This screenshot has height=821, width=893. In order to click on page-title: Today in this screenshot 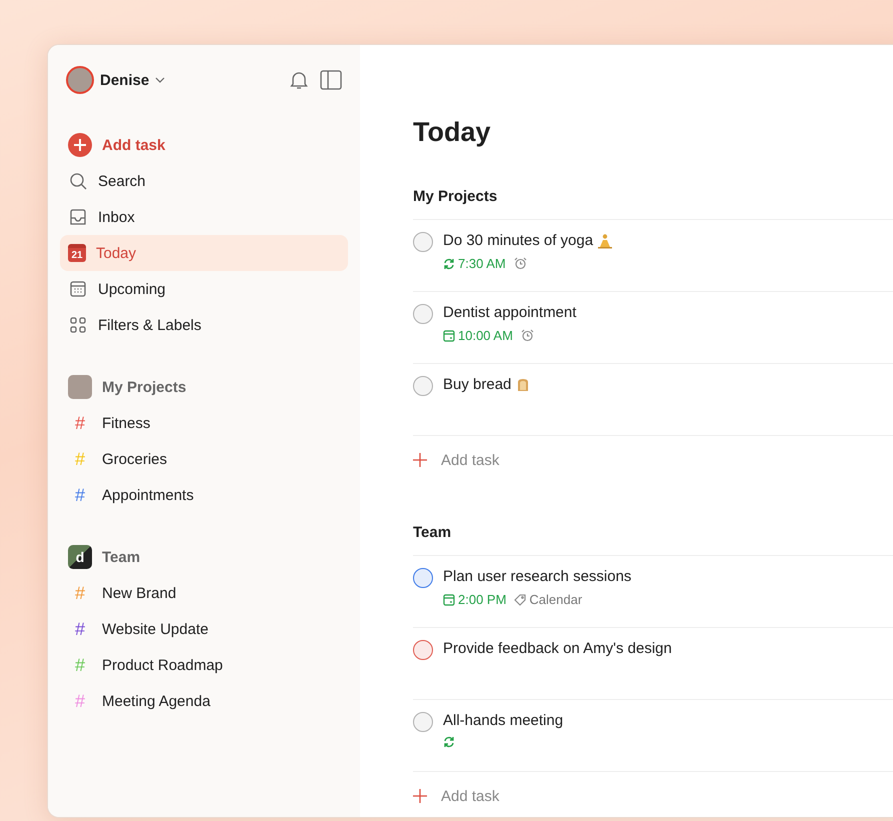, I will do `click(452, 132)`.